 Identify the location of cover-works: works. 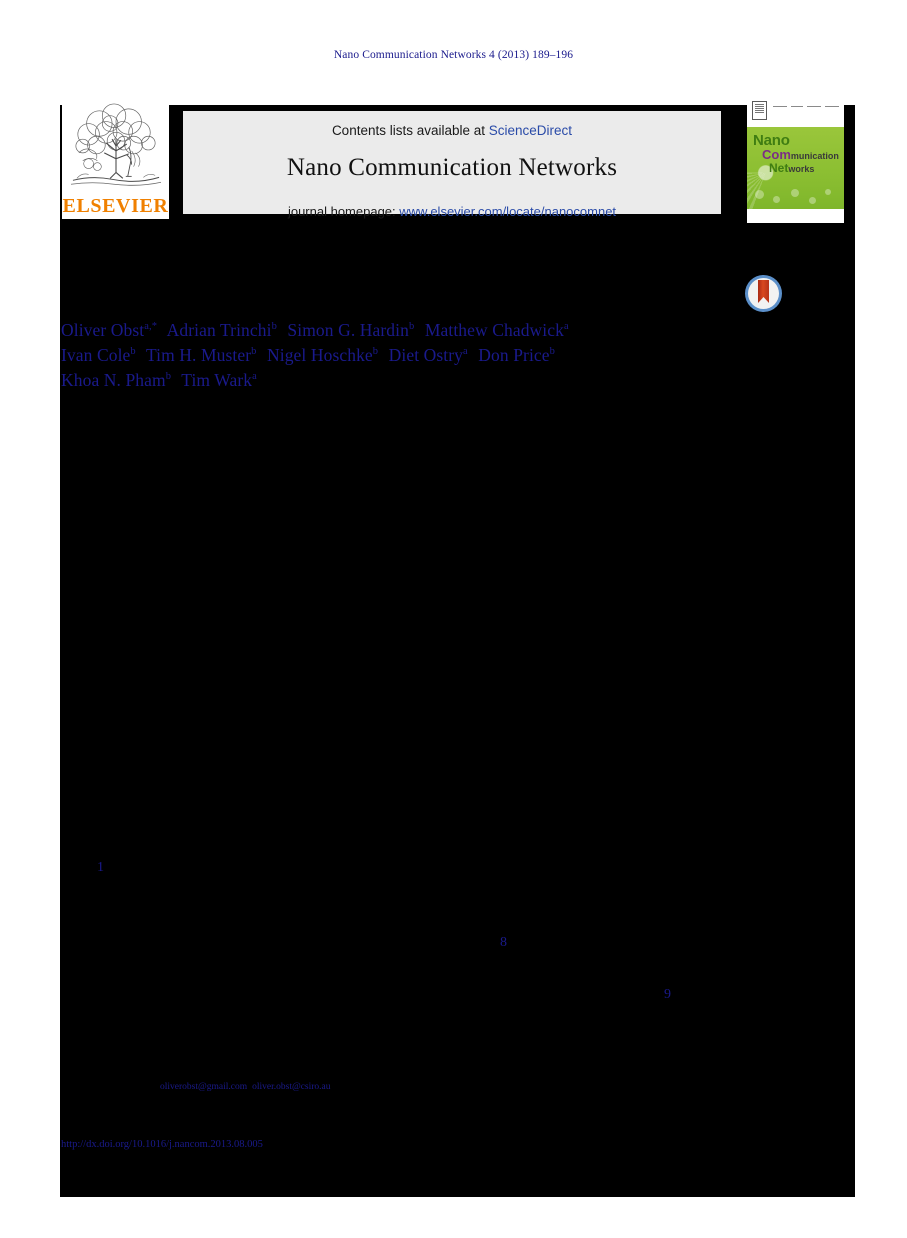
(801, 168).